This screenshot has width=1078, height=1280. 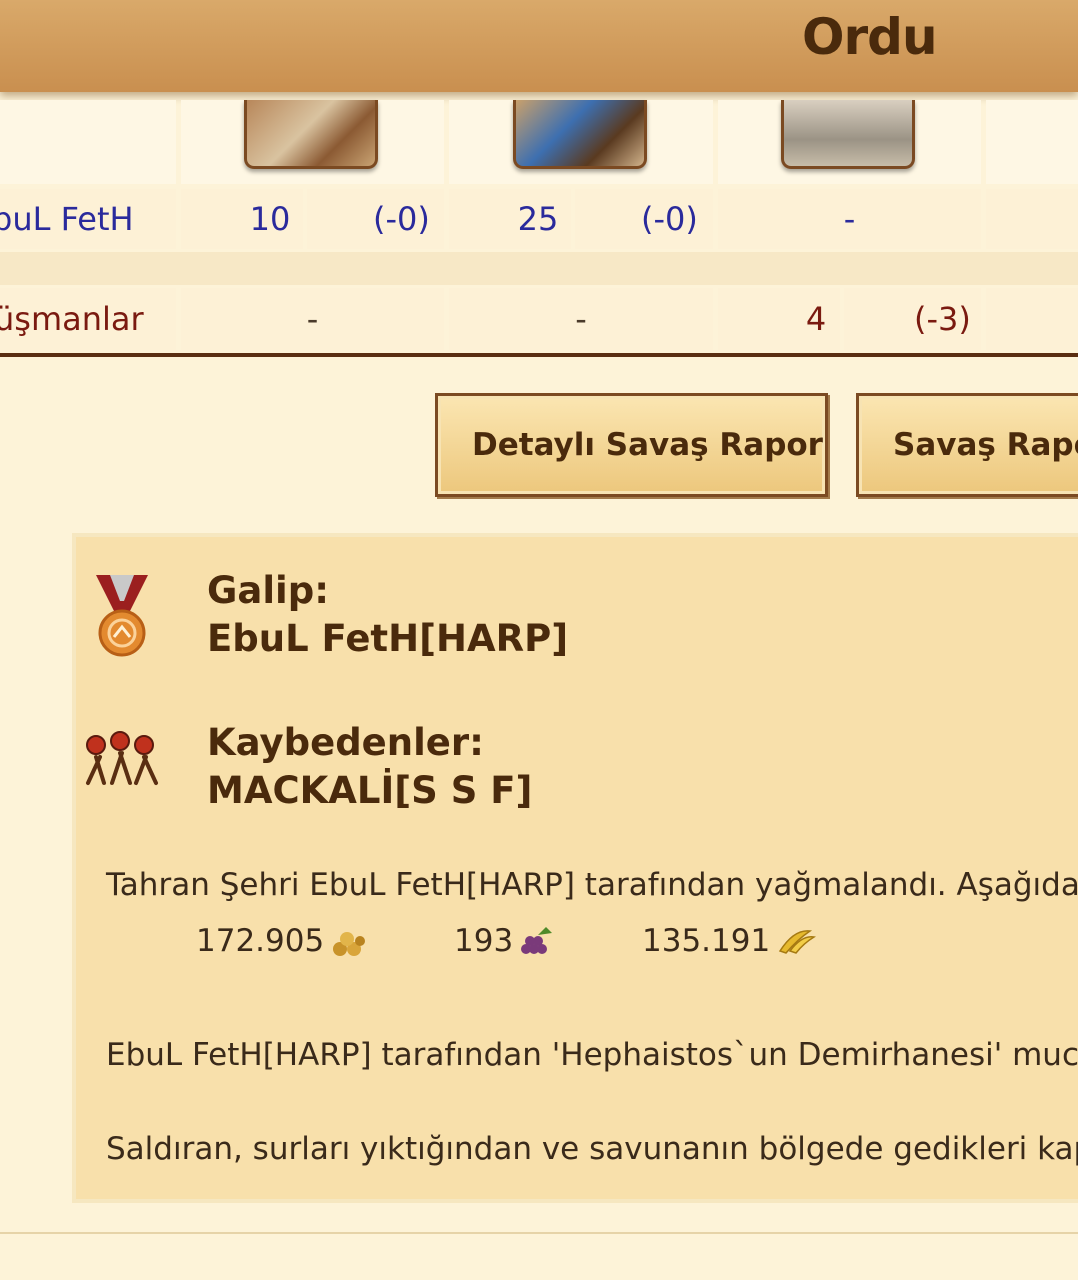 I want to click on militia-unit-icon, so click(x=848, y=134).